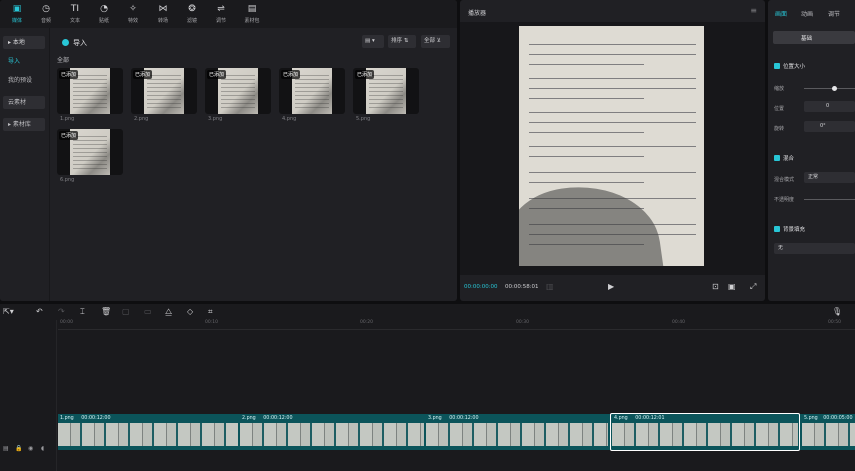 The image size is (855, 471). Describe the element at coordinates (24, 61) in the screenshot. I see `sidebar-item-import: 导入` at that location.